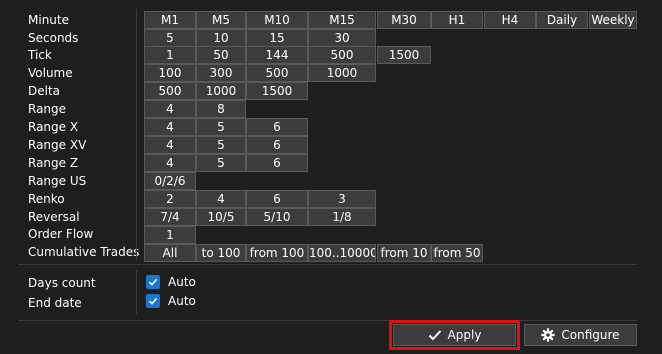 Image resolution: width=662 pixels, height=354 pixels. I want to click on row-label-delta: Delta, so click(44, 91).